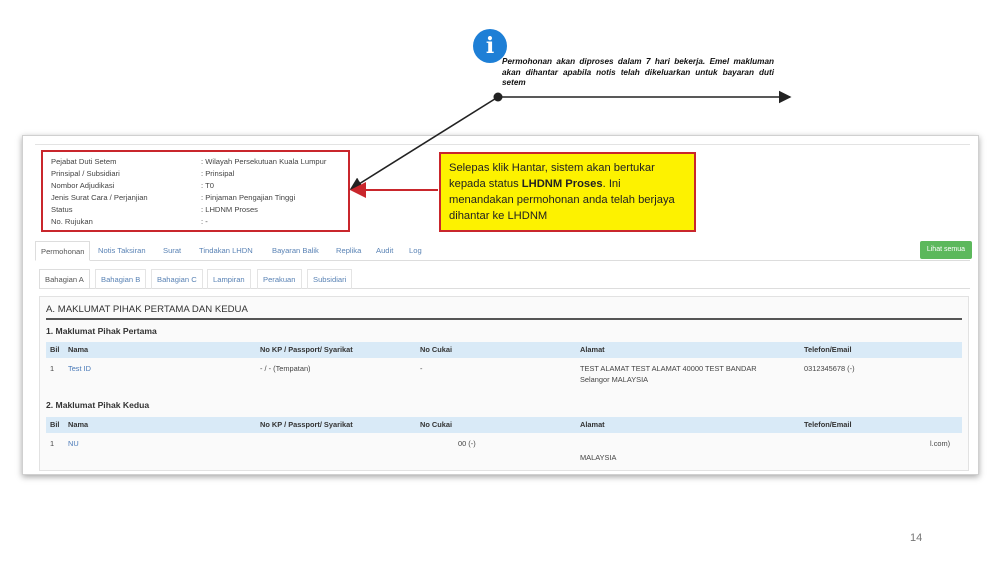  Describe the element at coordinates (945, 250) in the screenshot. I see `lihat-semua-button: Lihat semua` at that location.